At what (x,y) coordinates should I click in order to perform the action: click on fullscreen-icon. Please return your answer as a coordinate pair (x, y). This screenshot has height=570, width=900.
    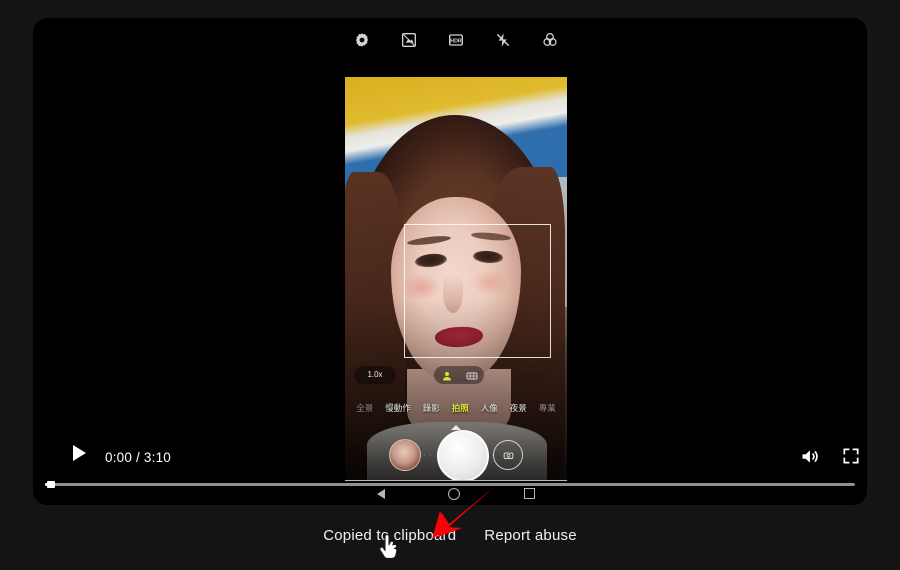
    Looking at the image, I should click on (851, 458).